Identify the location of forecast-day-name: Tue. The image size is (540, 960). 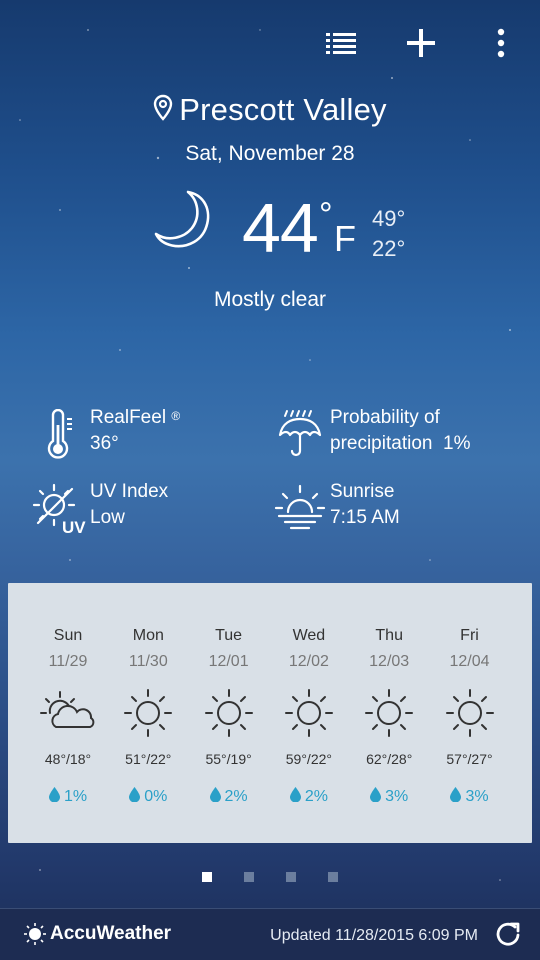
(229, 635).